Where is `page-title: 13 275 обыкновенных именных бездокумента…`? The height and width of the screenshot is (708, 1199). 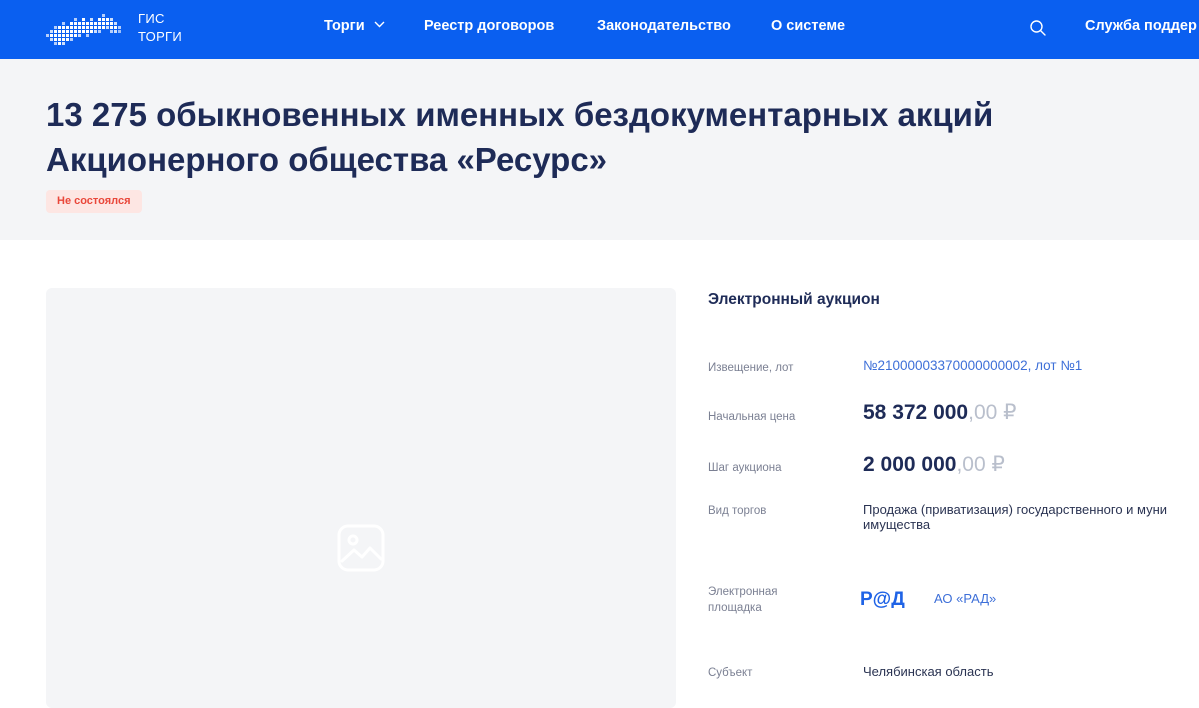 page-title: 13 275 обыкновенных именных бездокумента… is located at coordinates (520, 137).